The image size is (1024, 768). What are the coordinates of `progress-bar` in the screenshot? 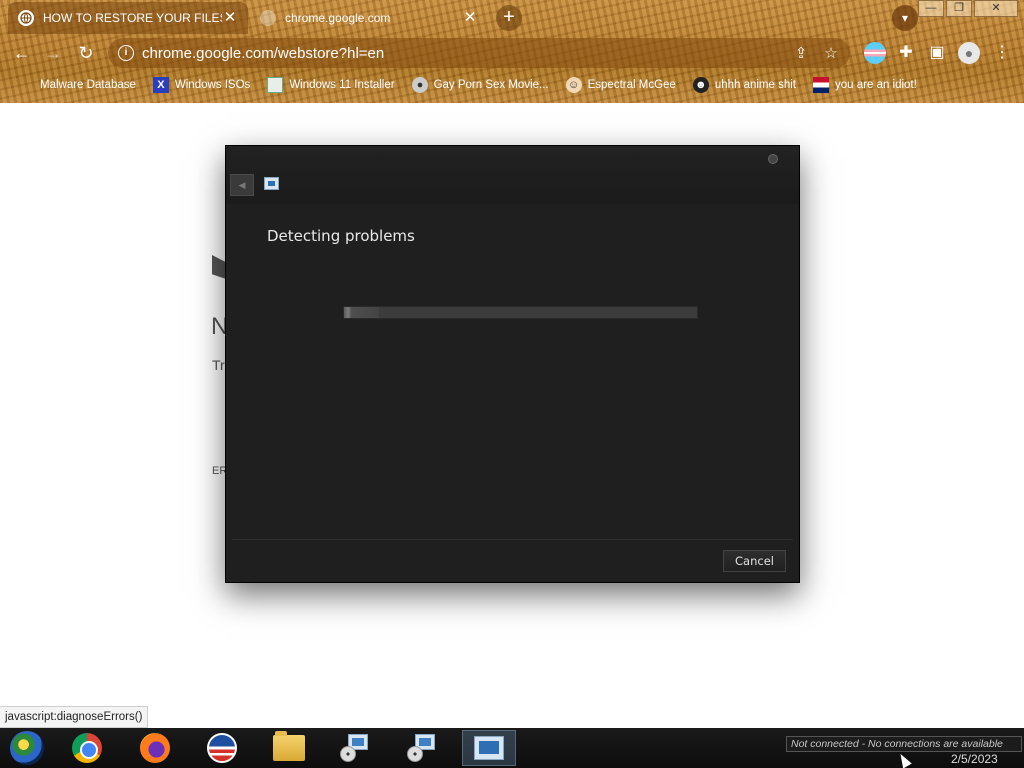 It's located at (520, 312).